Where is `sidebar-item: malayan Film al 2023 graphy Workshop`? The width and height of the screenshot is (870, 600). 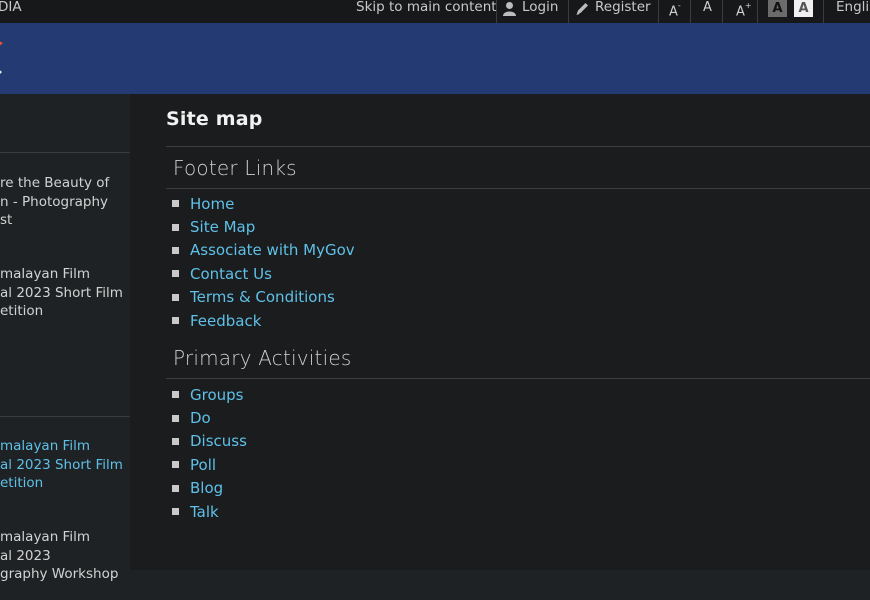
sidebar-item: malayan Film al 2023 graphy Workshop is located at coordinates (64, 556).